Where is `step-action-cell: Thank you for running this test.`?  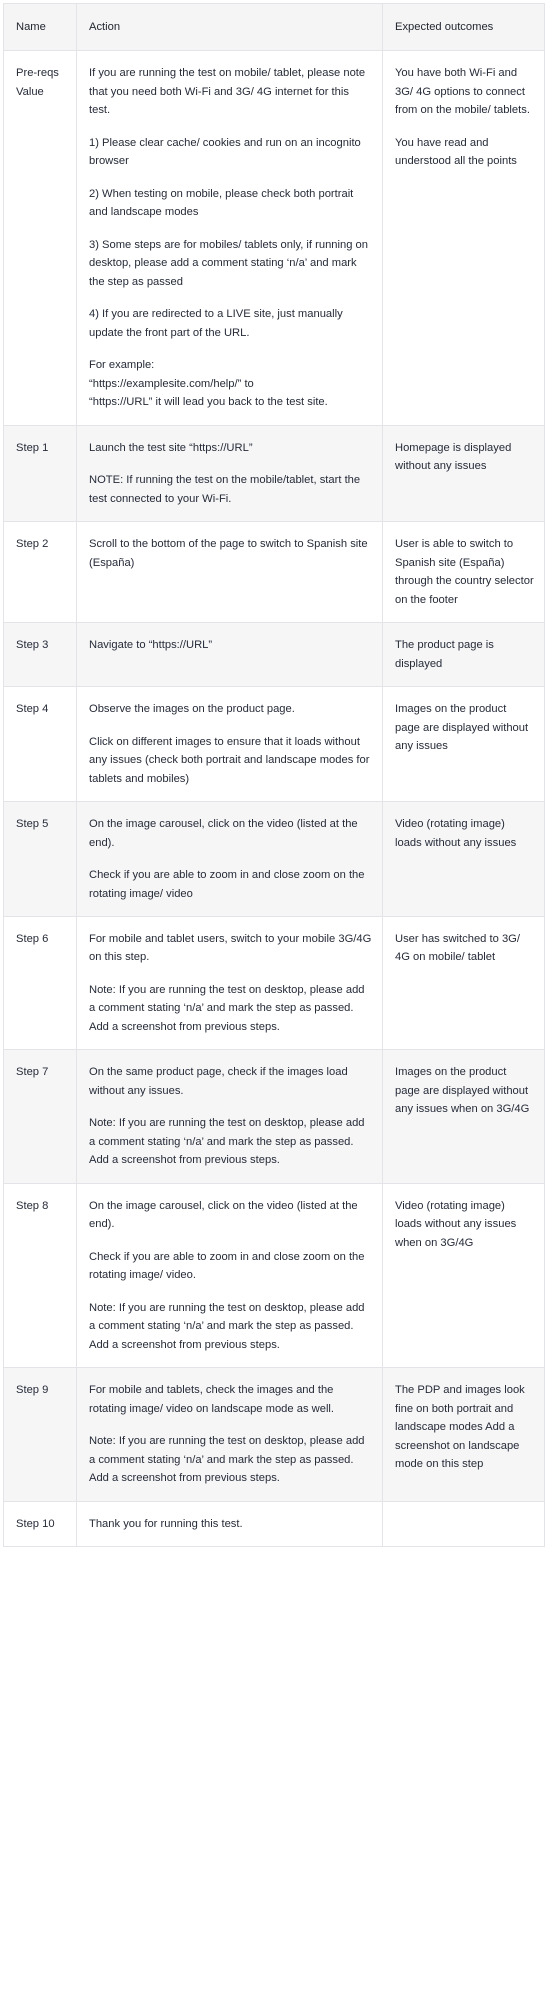
step-action-cell: Thank you for running this test. is located at coordinates (229, 1524).